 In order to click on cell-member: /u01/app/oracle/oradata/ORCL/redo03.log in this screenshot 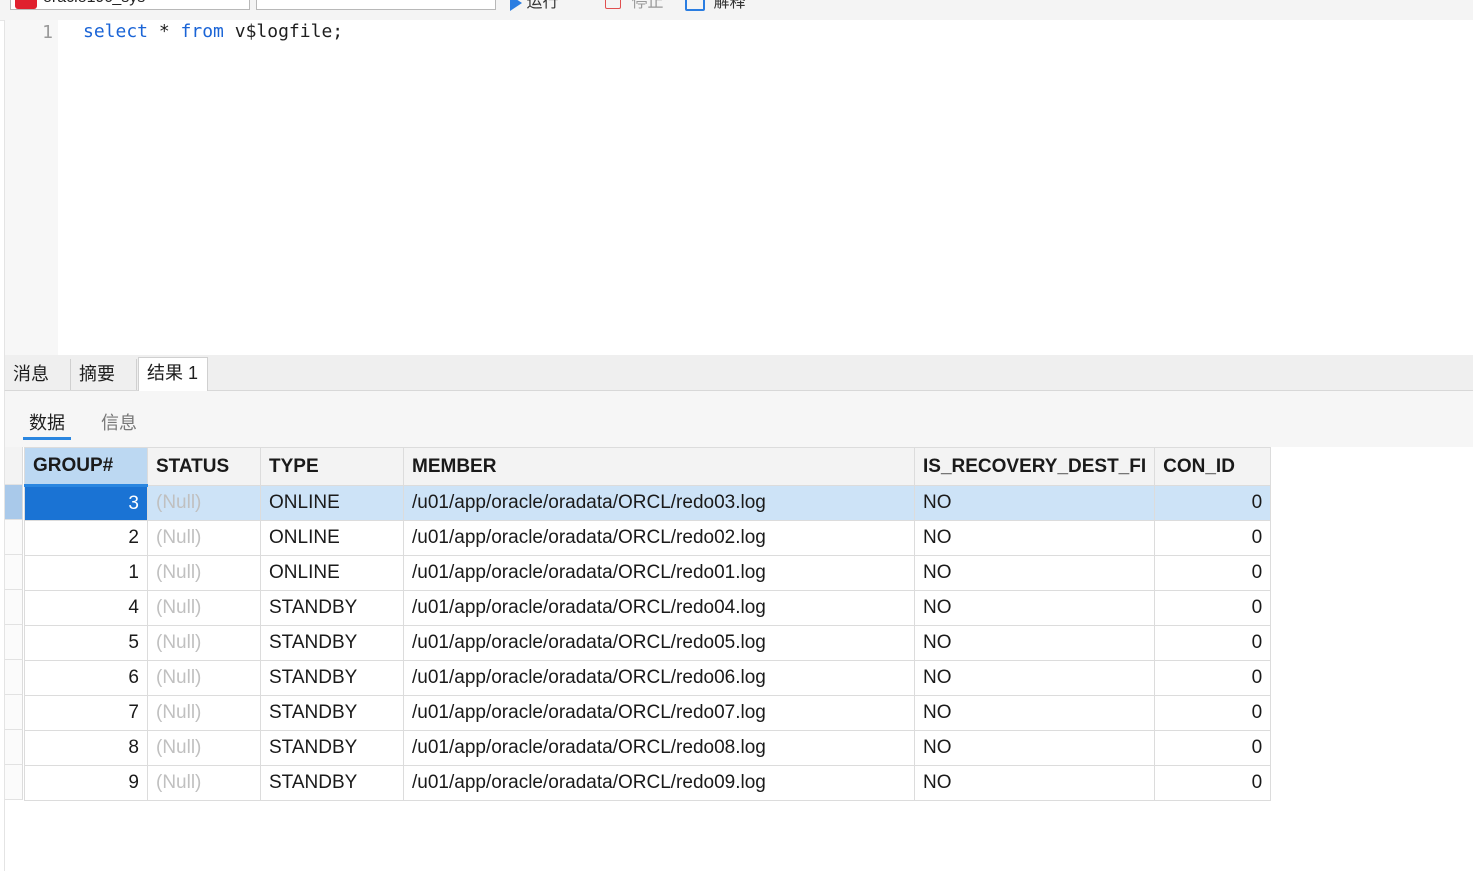, I will do `click(659, 503)`.